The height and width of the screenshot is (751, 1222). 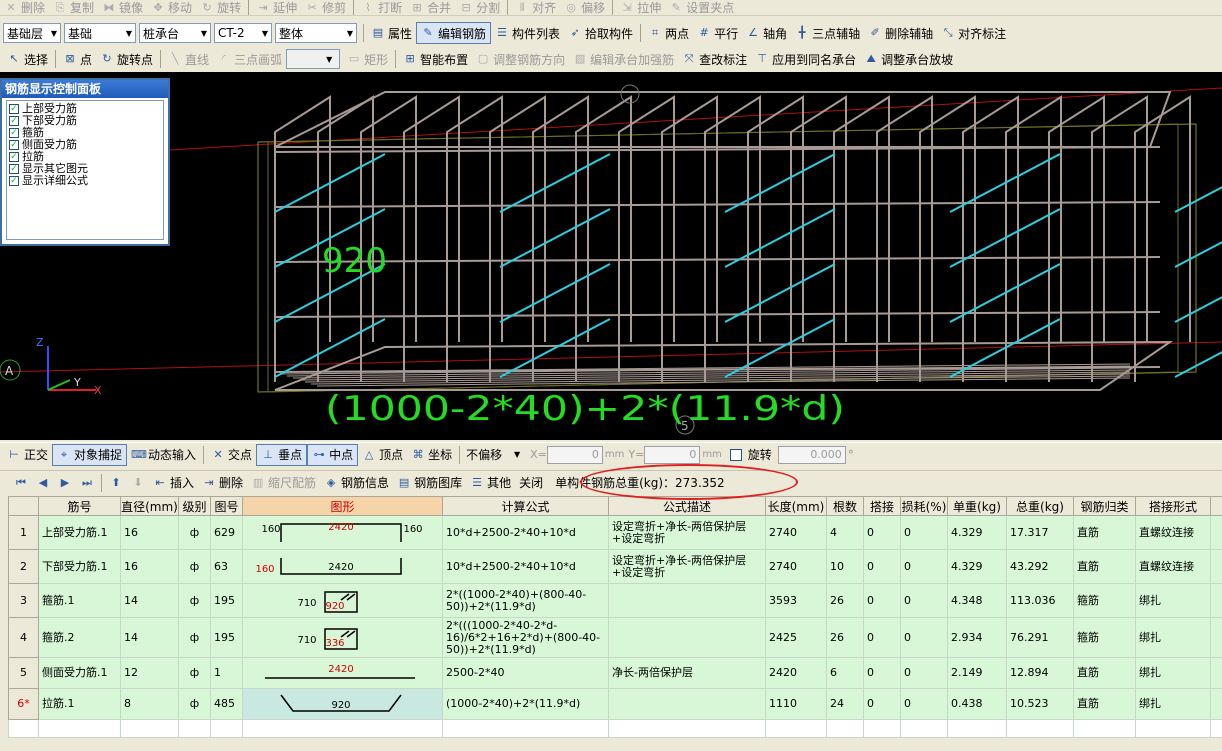 I want to click on apply-same-button: ⊤ 应用到同名承台, so click(x=805, y=59).